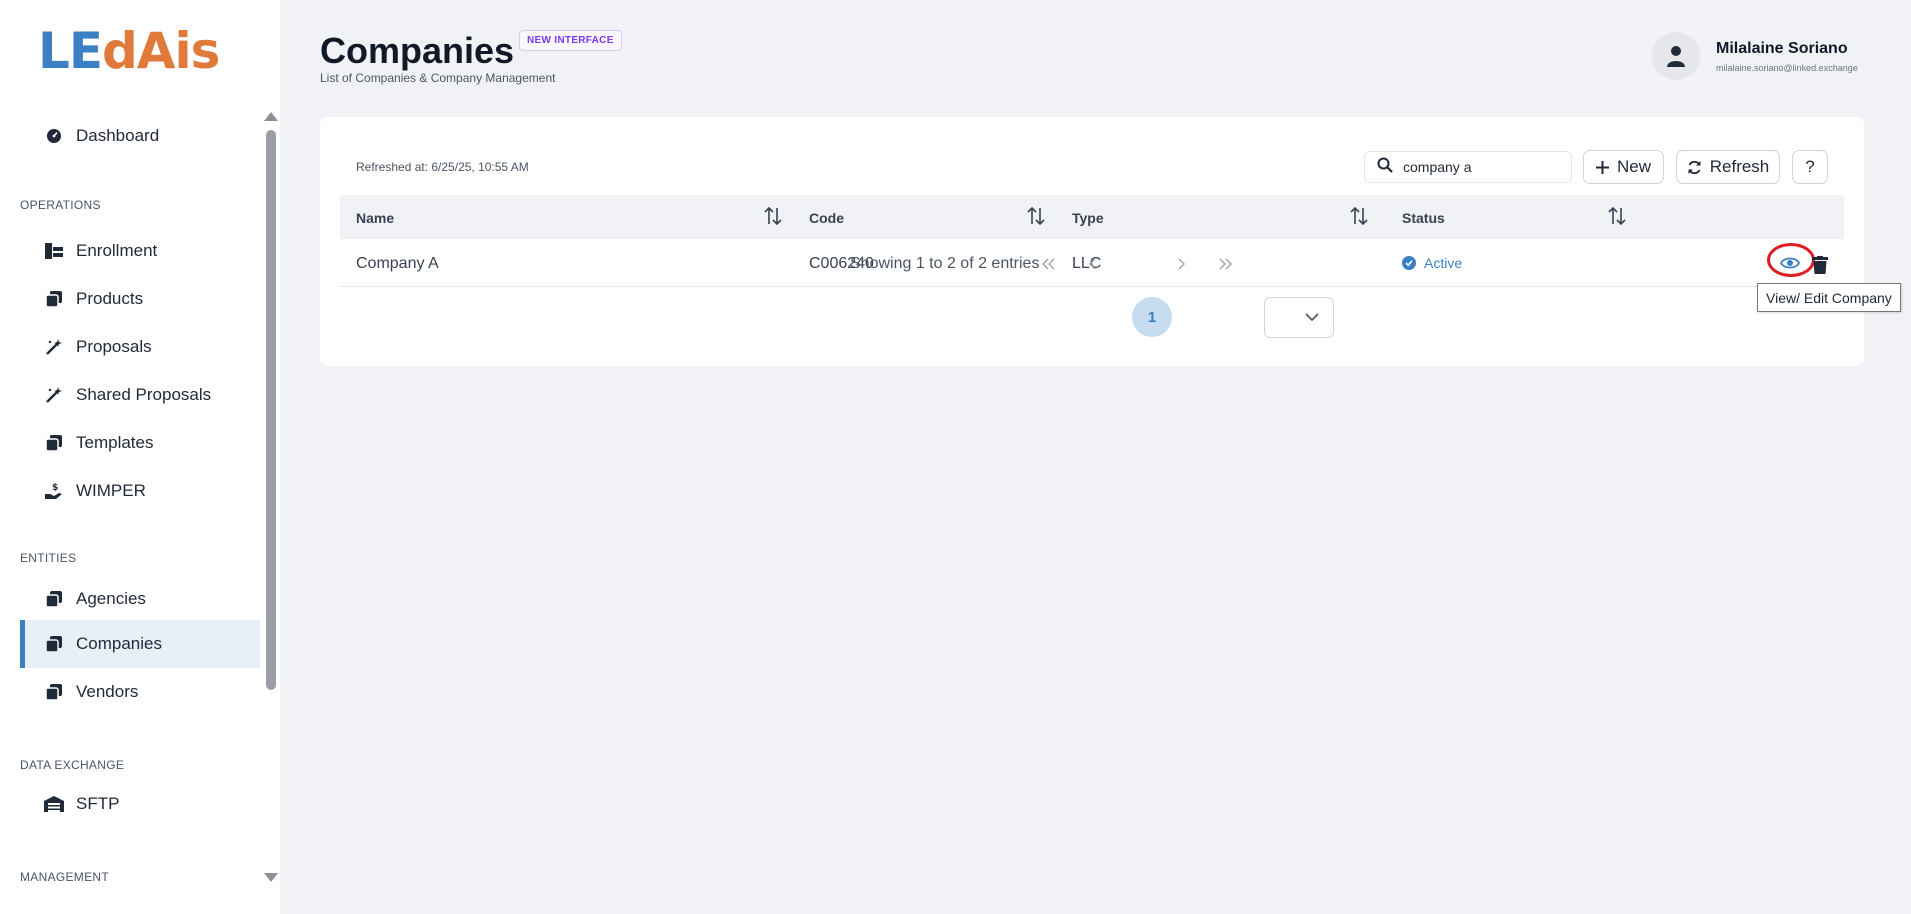  What do you see at coordinates (1820, 265) in the screenshot?
I see `trash-icon` at bounding box center [1820, 265].